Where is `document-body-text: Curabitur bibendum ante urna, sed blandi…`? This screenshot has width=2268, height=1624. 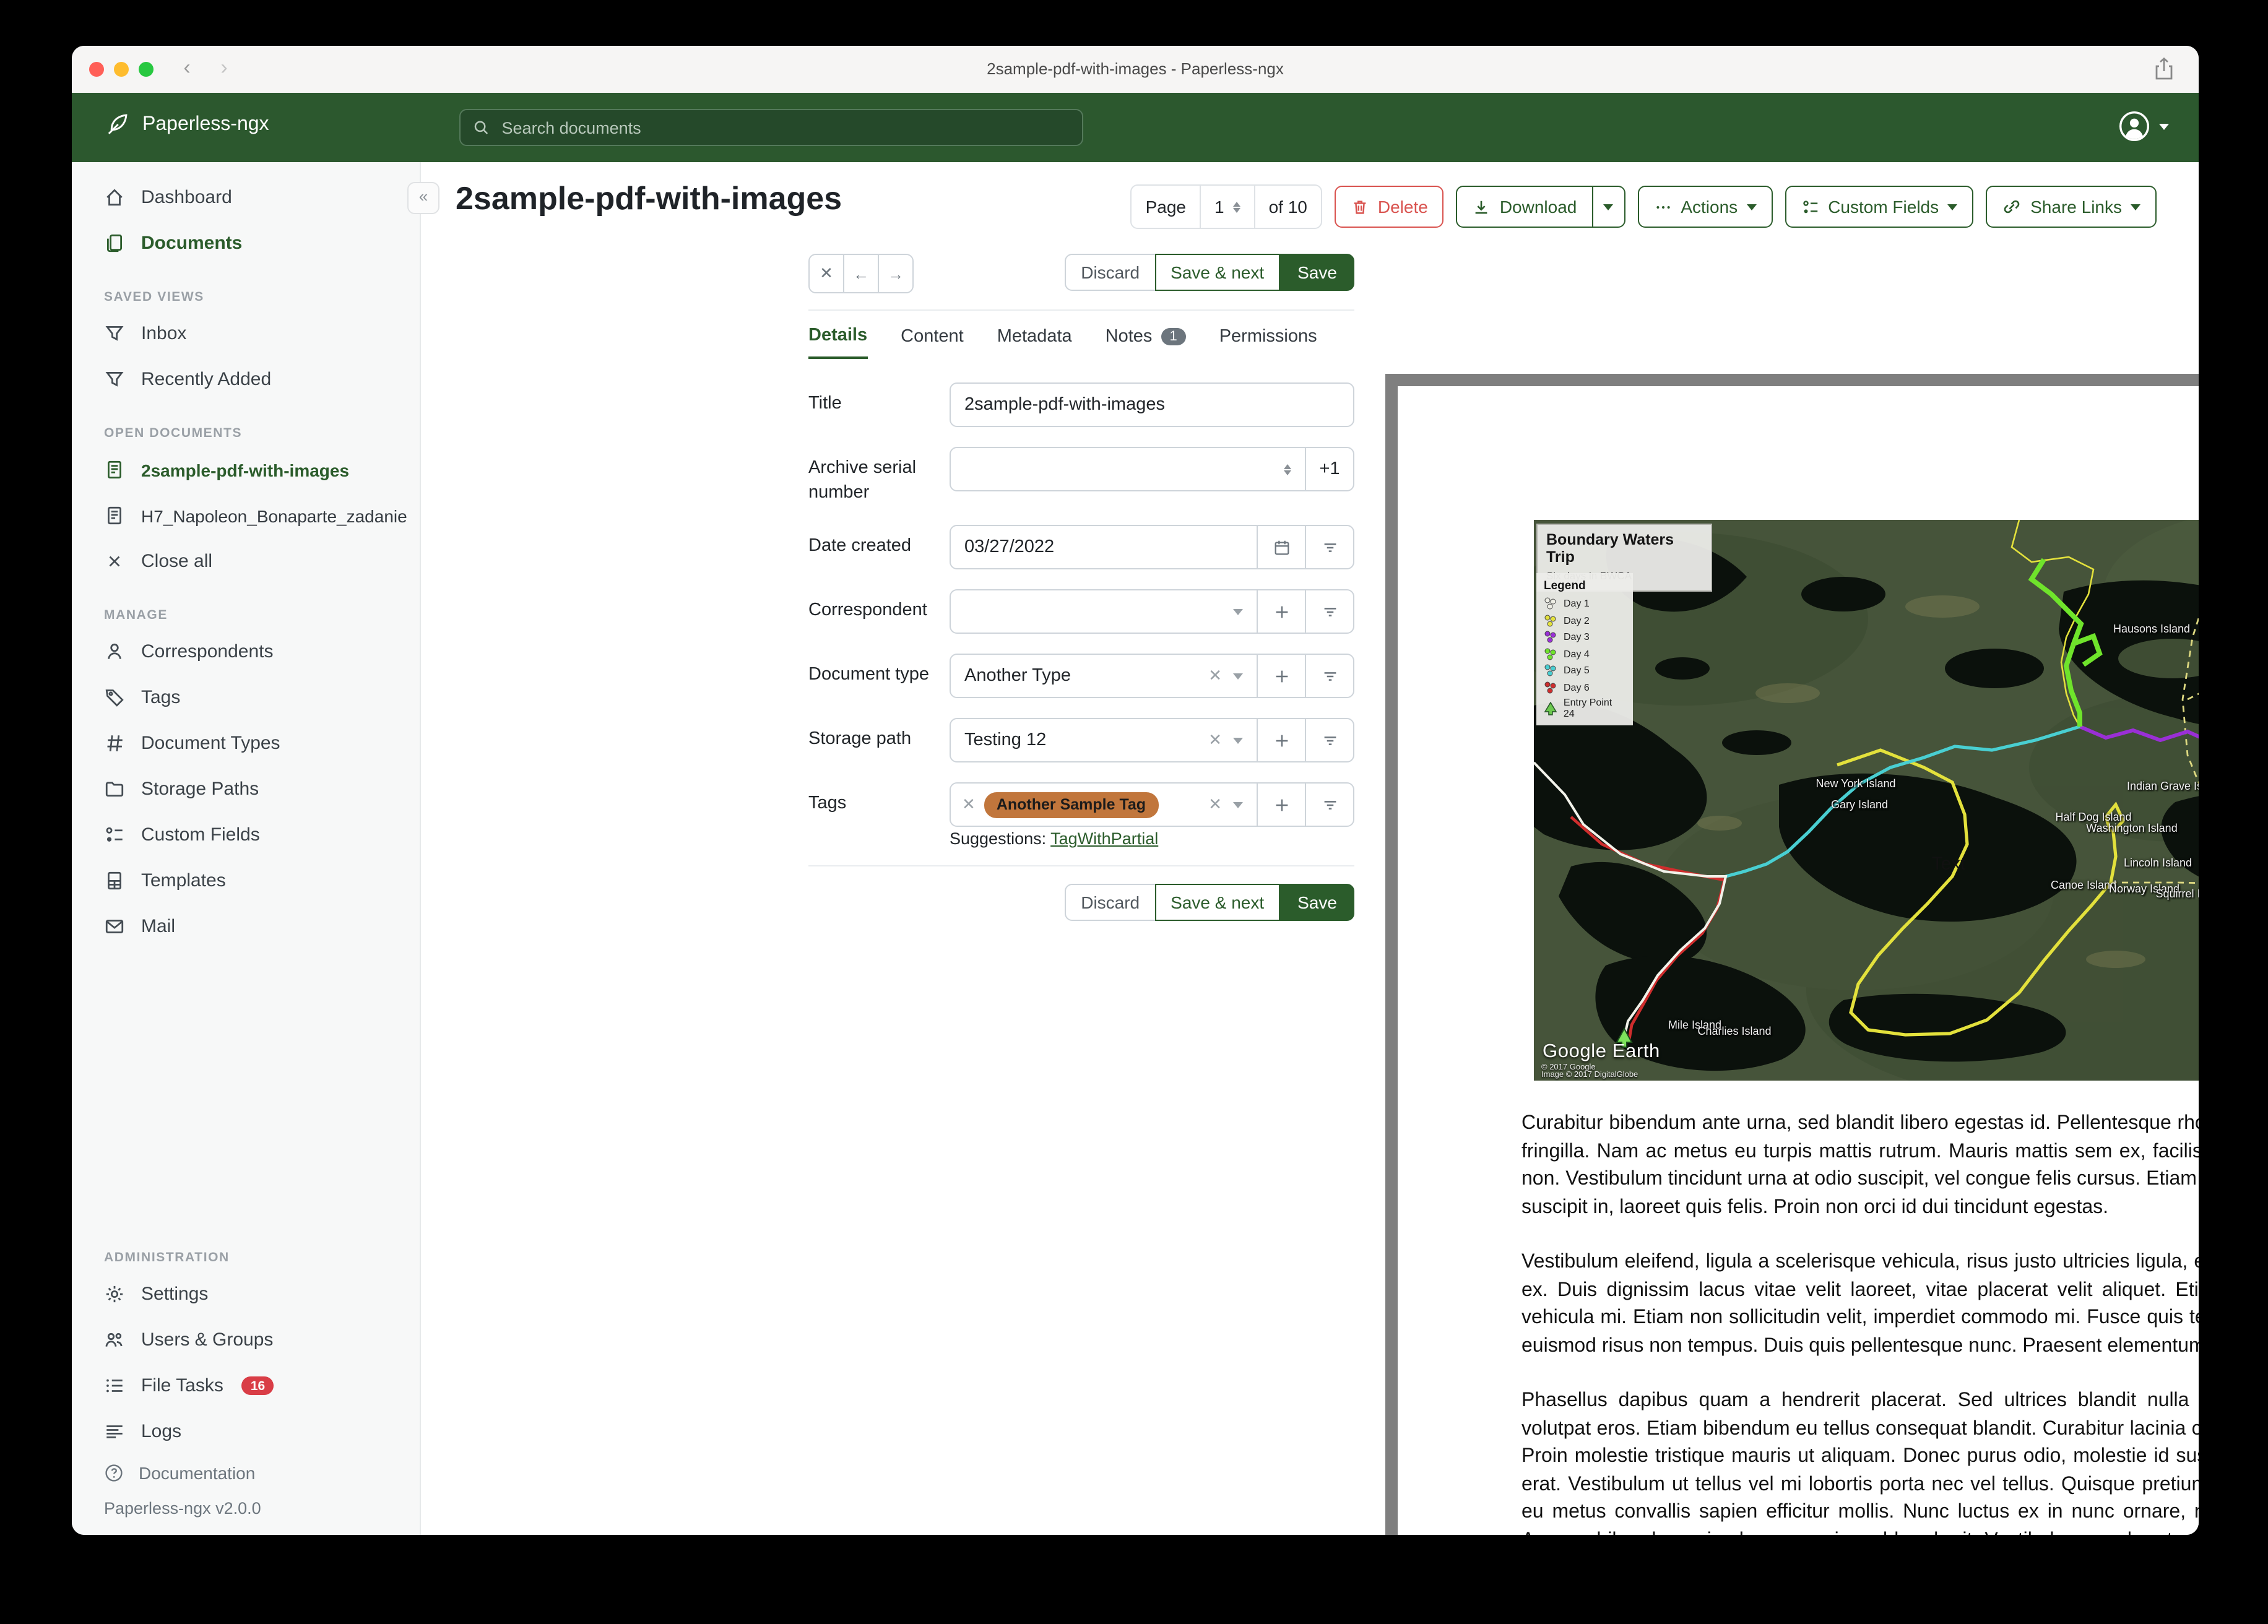
document-body-text: Curabitur bibendum ante urna, sed blandi… is located at coordinates (1860, 1322).